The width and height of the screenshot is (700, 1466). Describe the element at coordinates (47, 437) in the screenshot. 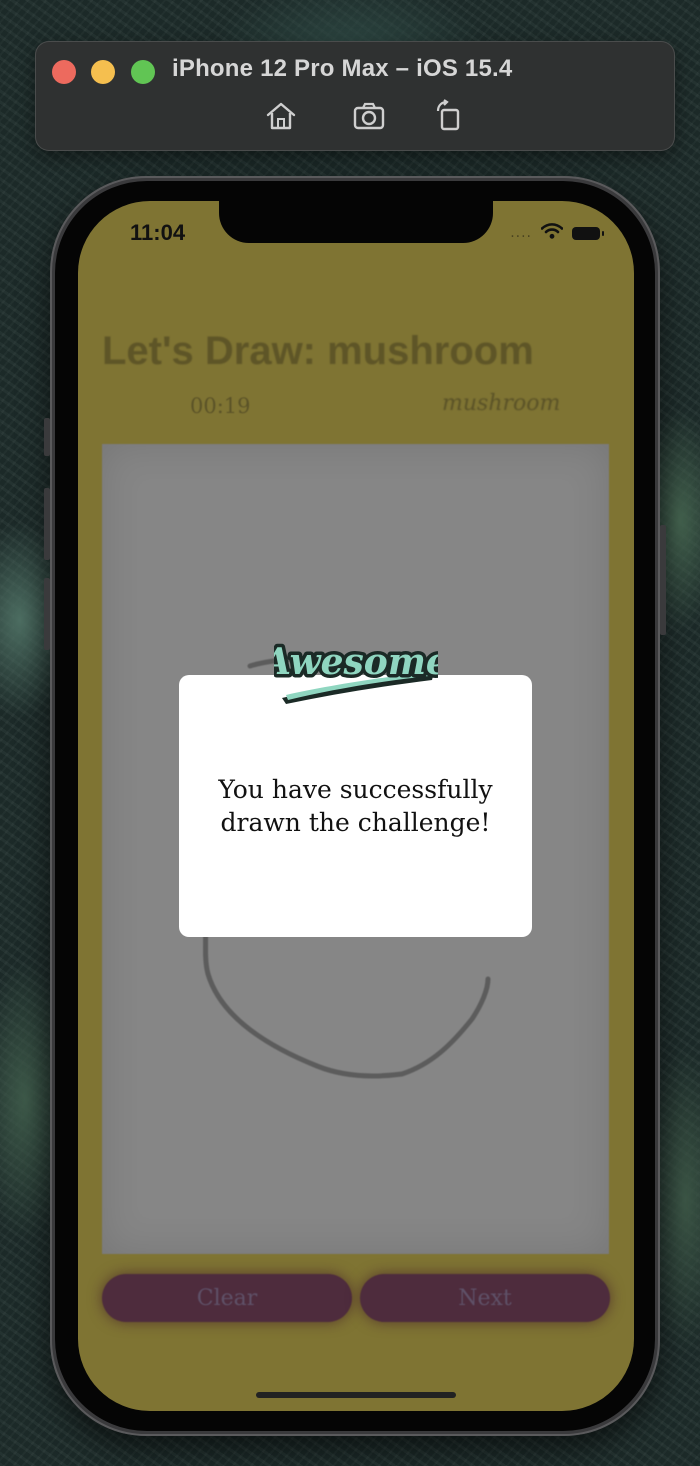

I see `mute-switch` at that location.